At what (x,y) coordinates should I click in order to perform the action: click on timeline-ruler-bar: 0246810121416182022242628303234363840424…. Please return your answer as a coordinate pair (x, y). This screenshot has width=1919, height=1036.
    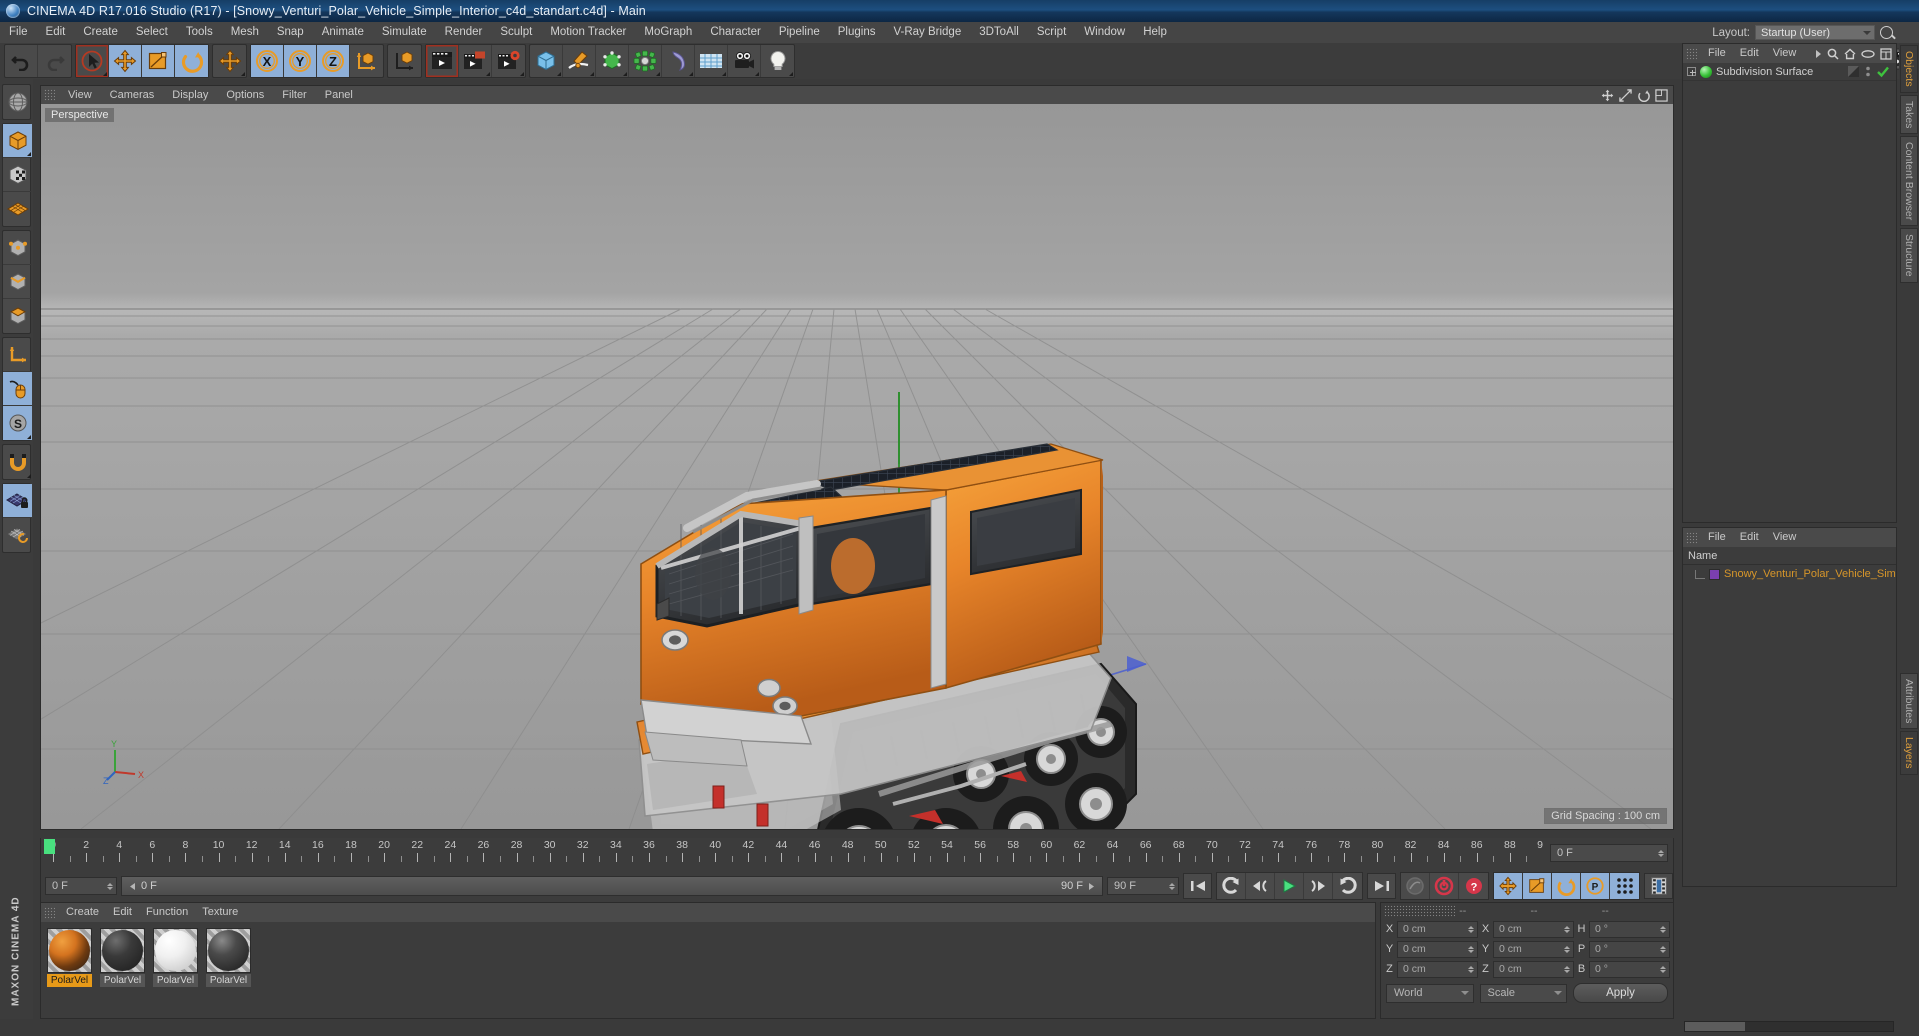
    Looking at the image, I should click on (857, 854).